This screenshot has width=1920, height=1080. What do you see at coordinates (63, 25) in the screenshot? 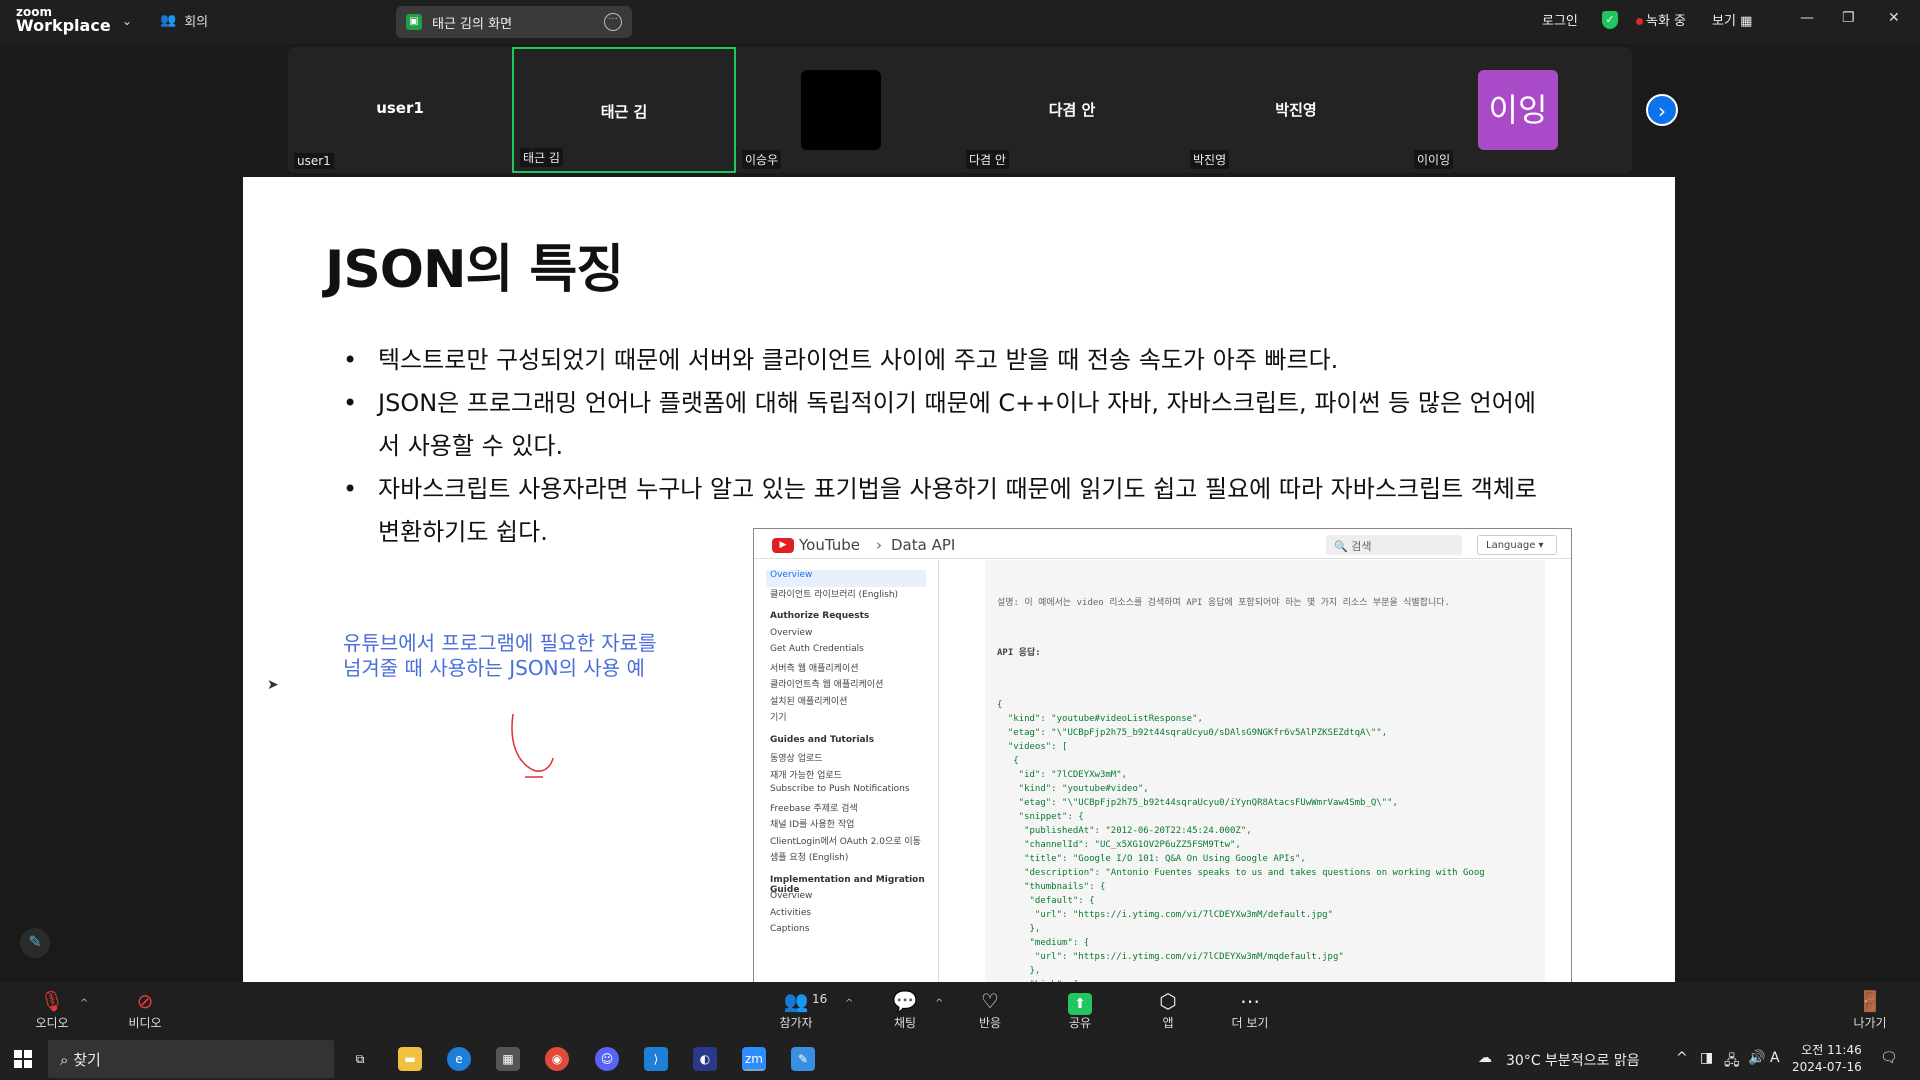
I see `logo-line2: Workplace` at bounding box center [63, 25].